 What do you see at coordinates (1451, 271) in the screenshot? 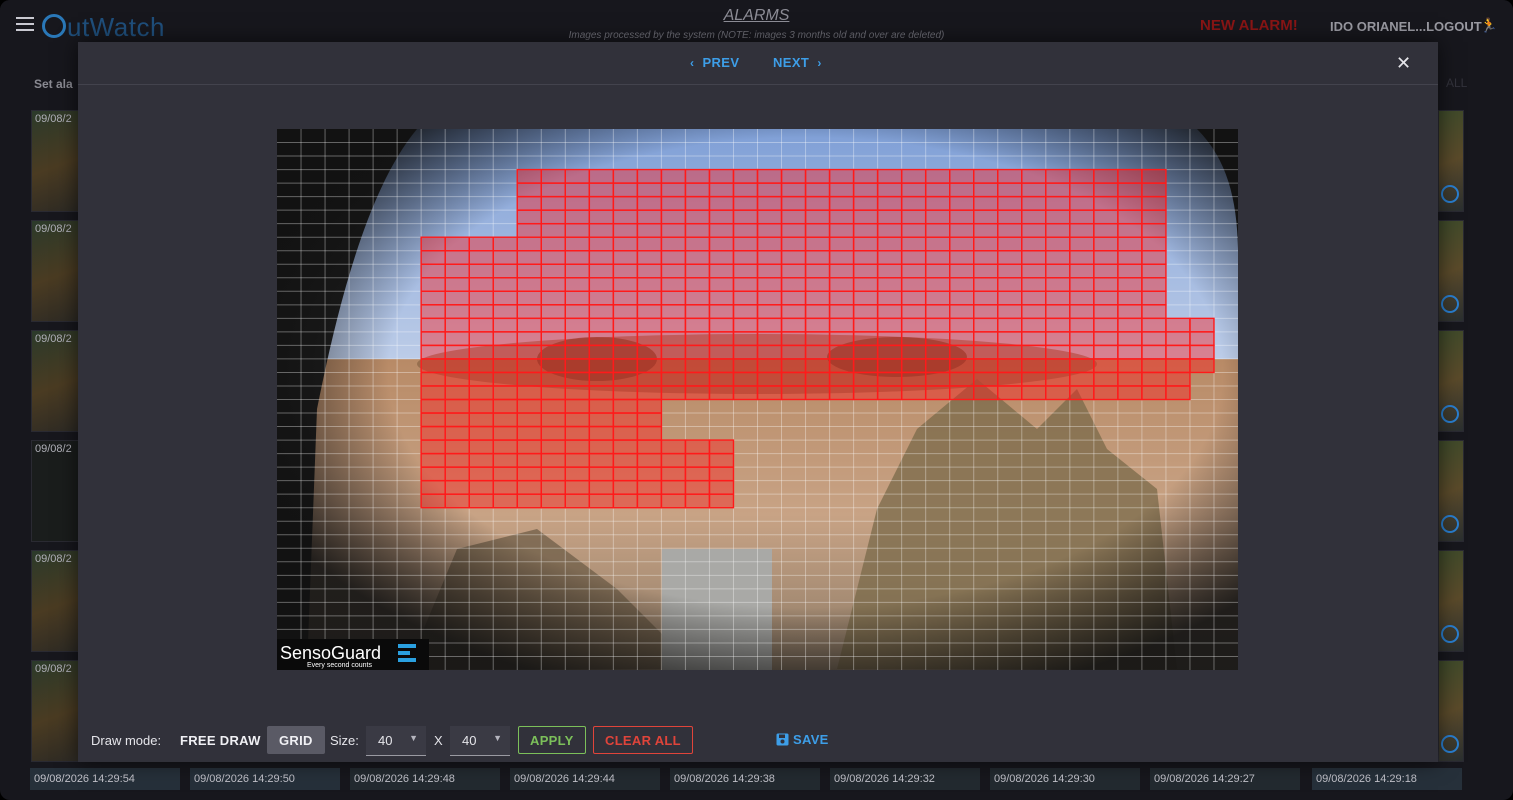
I see `alarm-thumbnail` at bounding box center [1451, 271].